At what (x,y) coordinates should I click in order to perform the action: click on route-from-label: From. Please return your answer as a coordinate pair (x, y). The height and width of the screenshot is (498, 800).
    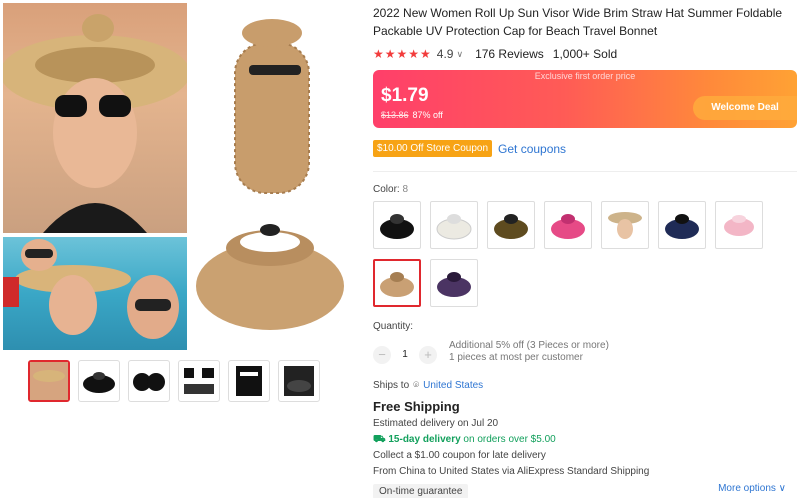
    Looking at the image, I should click on (385, 471).